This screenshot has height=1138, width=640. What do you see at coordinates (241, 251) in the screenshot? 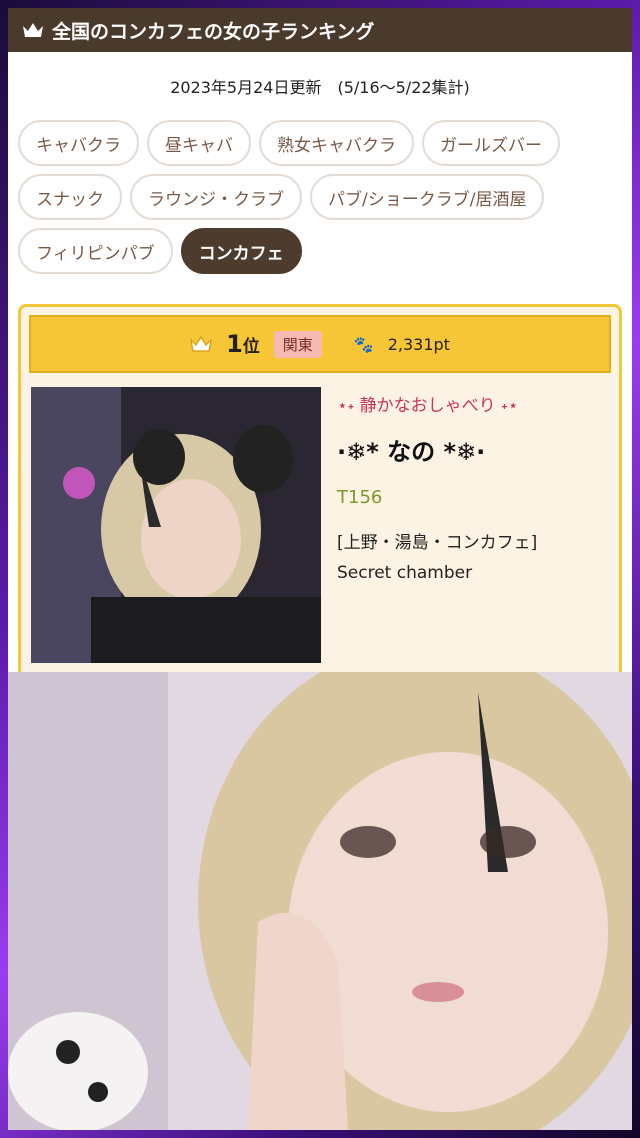
I see `tab-concafe: コンカフェ` at bounding box center [241, 251].